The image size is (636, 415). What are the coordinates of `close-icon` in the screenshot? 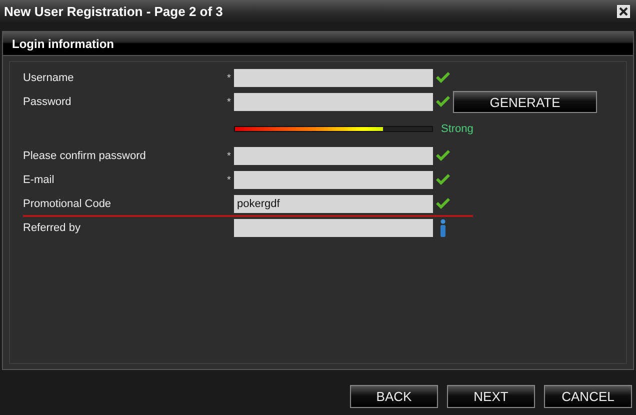 It's located at (623, 11).